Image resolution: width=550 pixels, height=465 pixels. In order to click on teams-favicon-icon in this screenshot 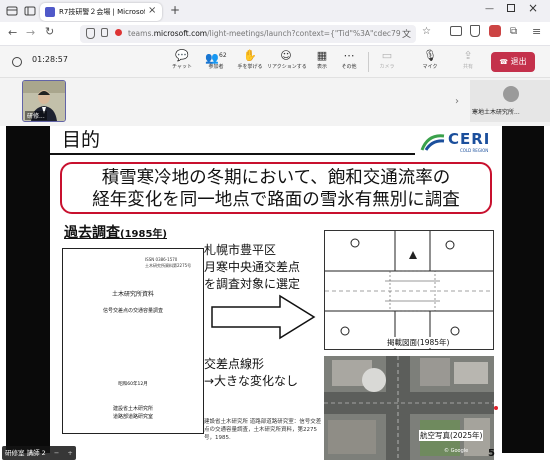, I will do `click(50, 12)`.